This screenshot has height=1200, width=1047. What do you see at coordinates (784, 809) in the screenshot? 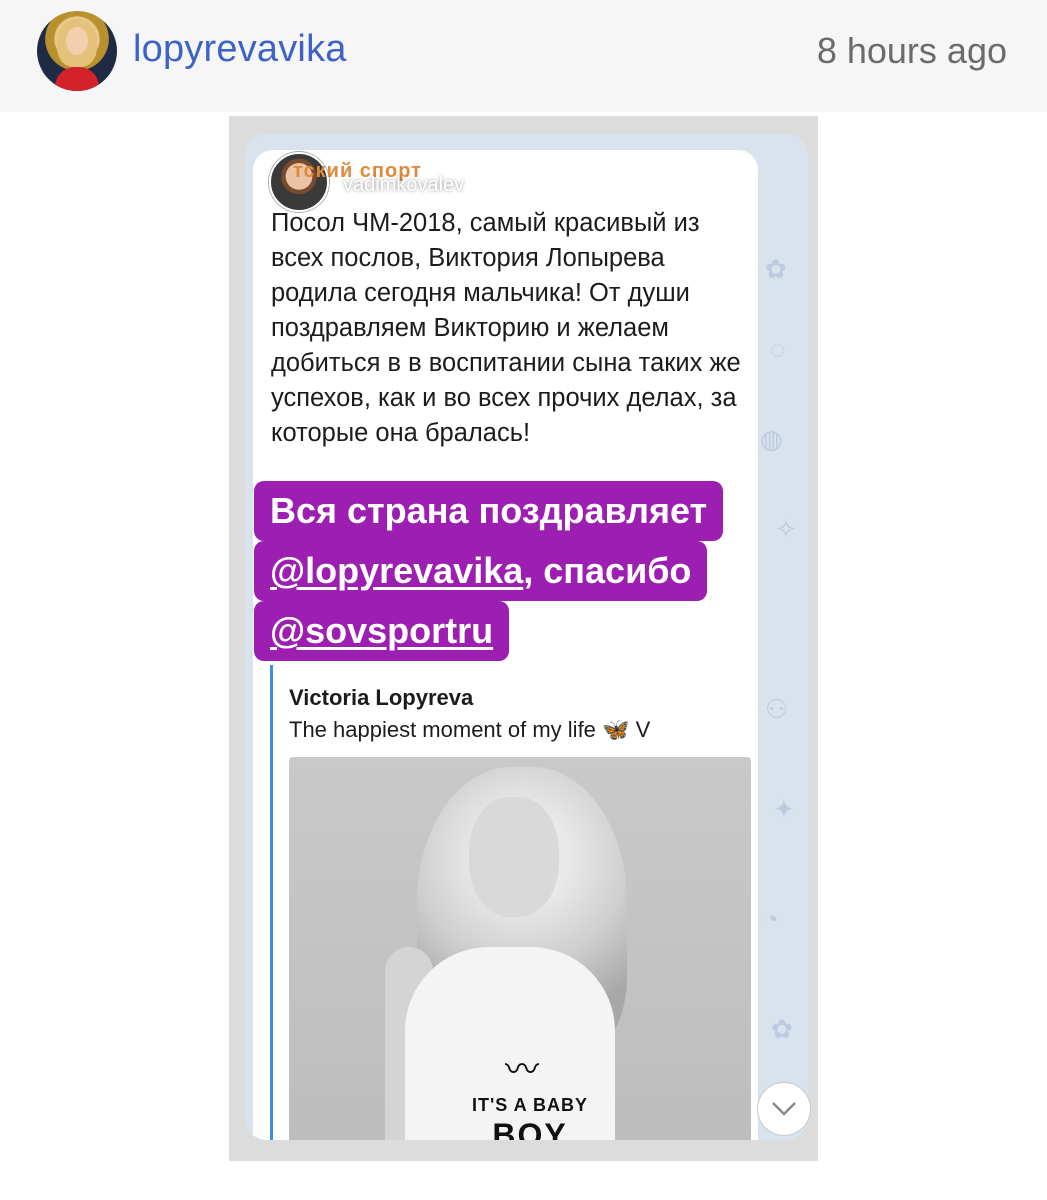
I see `doodle-icon: ✦` at bounding box center [784, 809].